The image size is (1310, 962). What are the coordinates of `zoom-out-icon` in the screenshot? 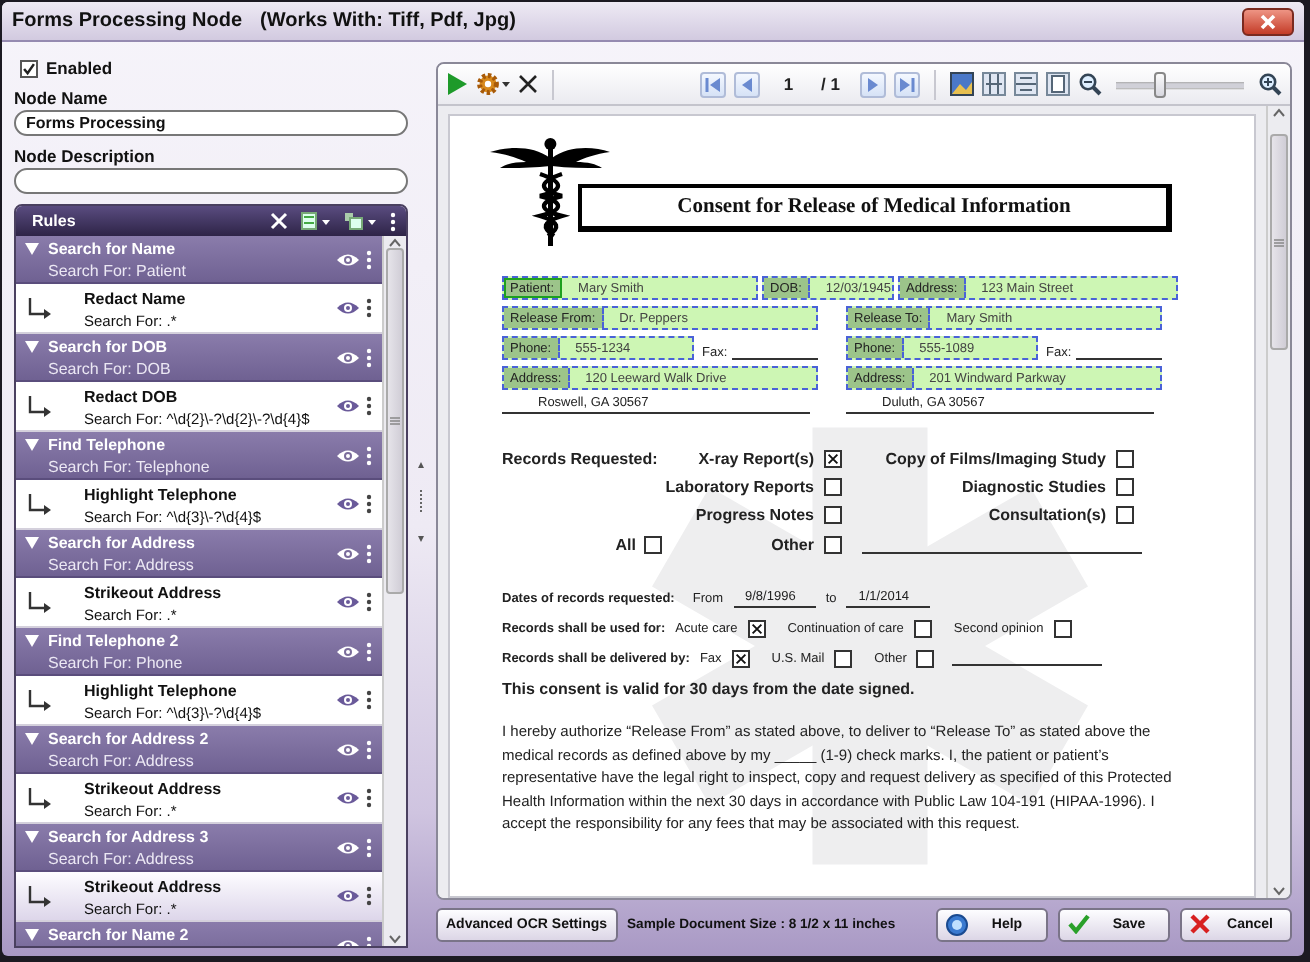 It's located at (1090, 84).